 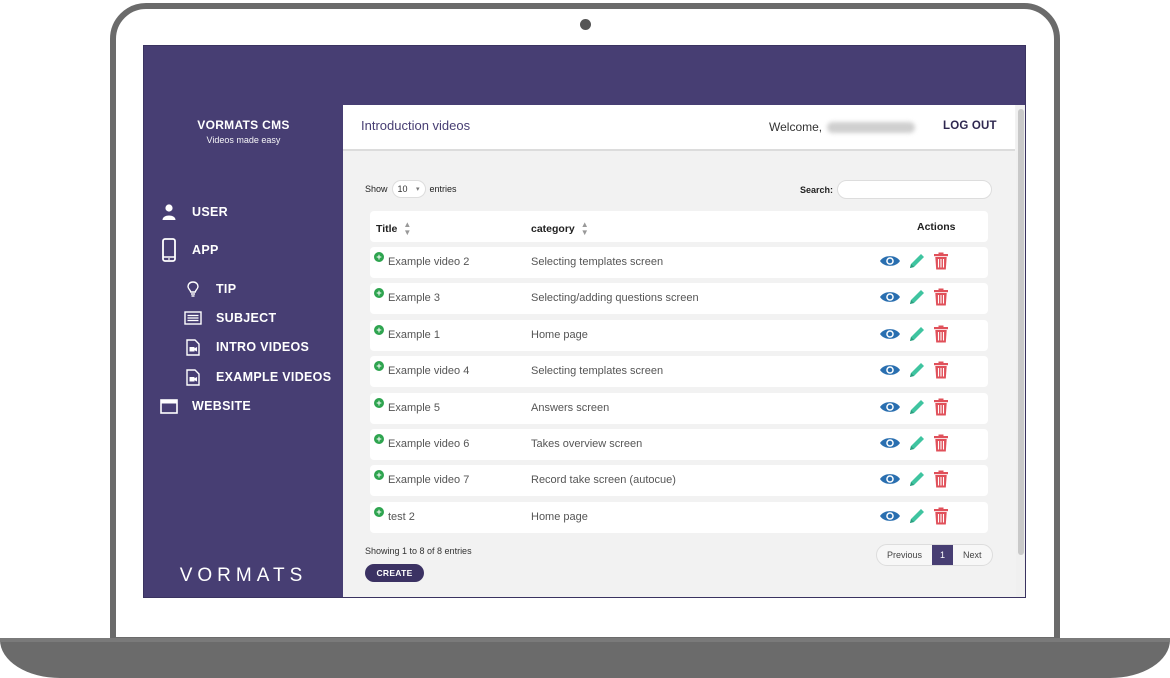 What do you see at coordinates (972, 555) in the screenshot?
I see `next-button: Next` at bounding box center [972, 555].